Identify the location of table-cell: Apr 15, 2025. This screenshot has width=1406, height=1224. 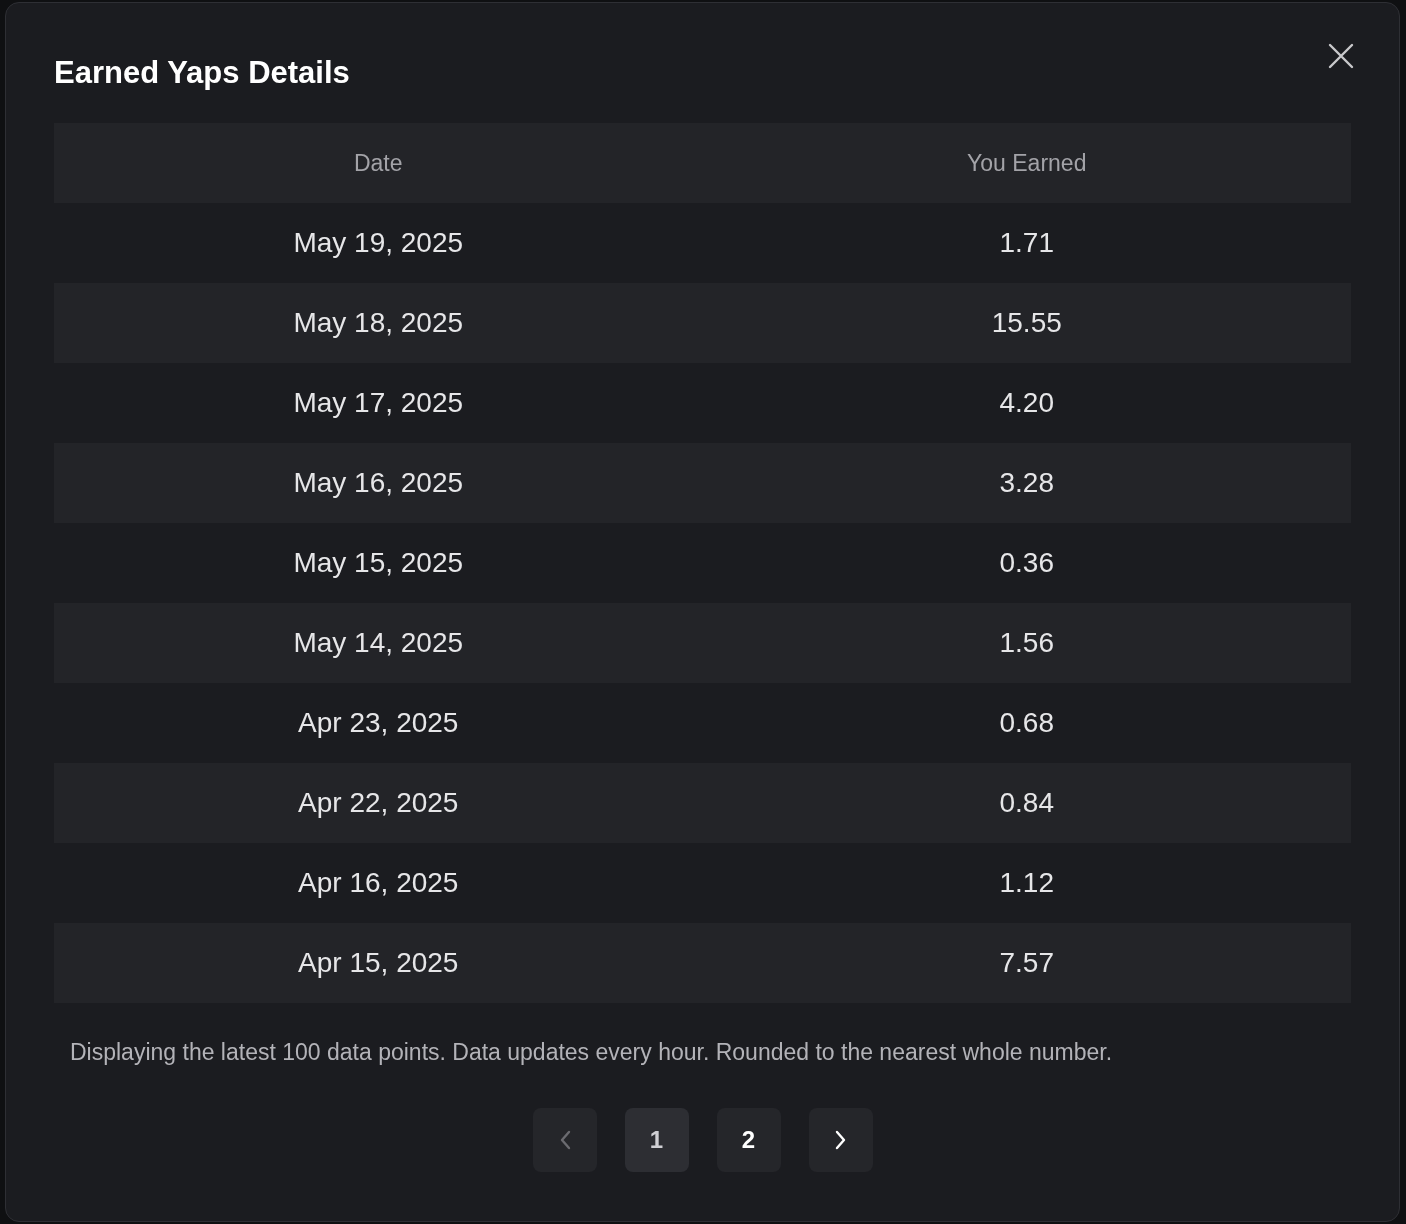
(378, 963).